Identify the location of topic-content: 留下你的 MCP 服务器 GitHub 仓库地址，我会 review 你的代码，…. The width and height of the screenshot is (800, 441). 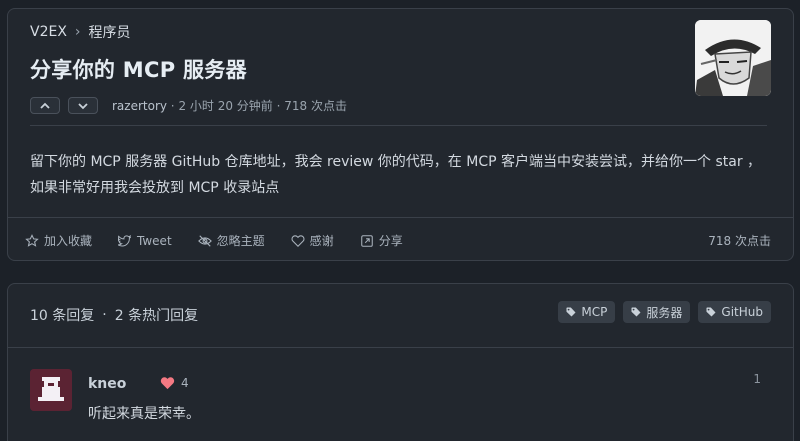
(396, 175).